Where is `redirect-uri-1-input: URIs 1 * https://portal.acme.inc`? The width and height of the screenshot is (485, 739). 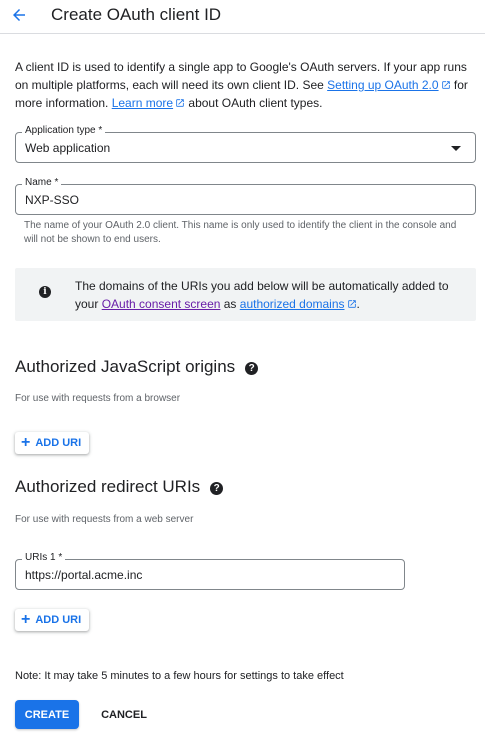 redirect-uri-1-input: URIs 1 * https://portal.acme.inc is located at coordinates (210, 571).